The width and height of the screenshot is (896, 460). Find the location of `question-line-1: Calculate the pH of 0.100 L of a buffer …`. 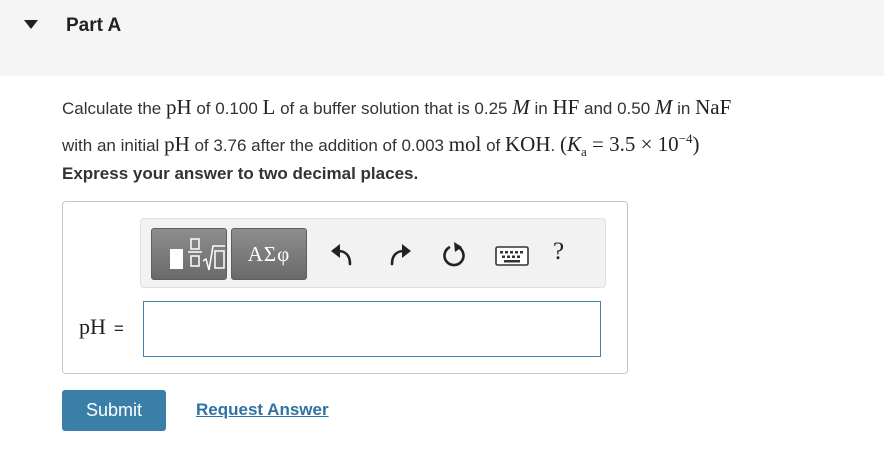

question-line-1: Calculate the pH of 0.100 L of a buffer … is located at coordinates (397, 107).